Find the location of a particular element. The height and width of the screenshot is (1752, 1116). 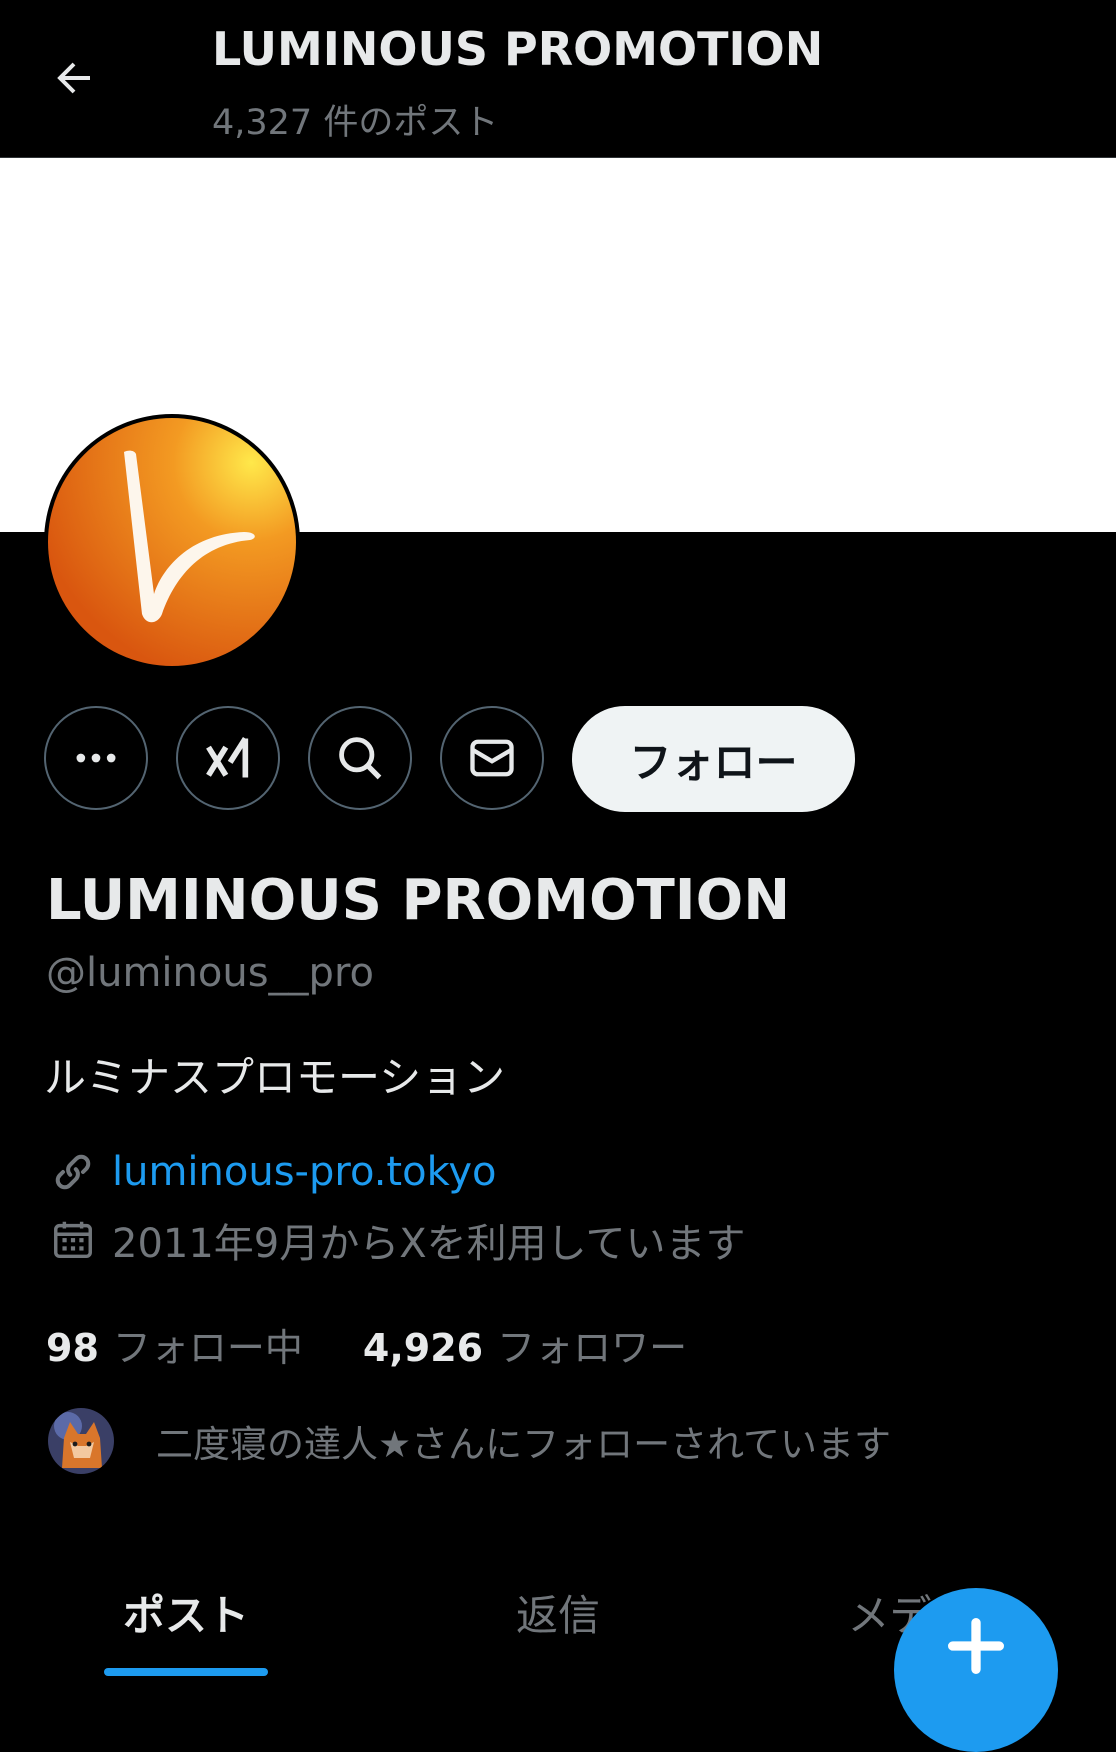

message-button is located at coordinates (492, 758).